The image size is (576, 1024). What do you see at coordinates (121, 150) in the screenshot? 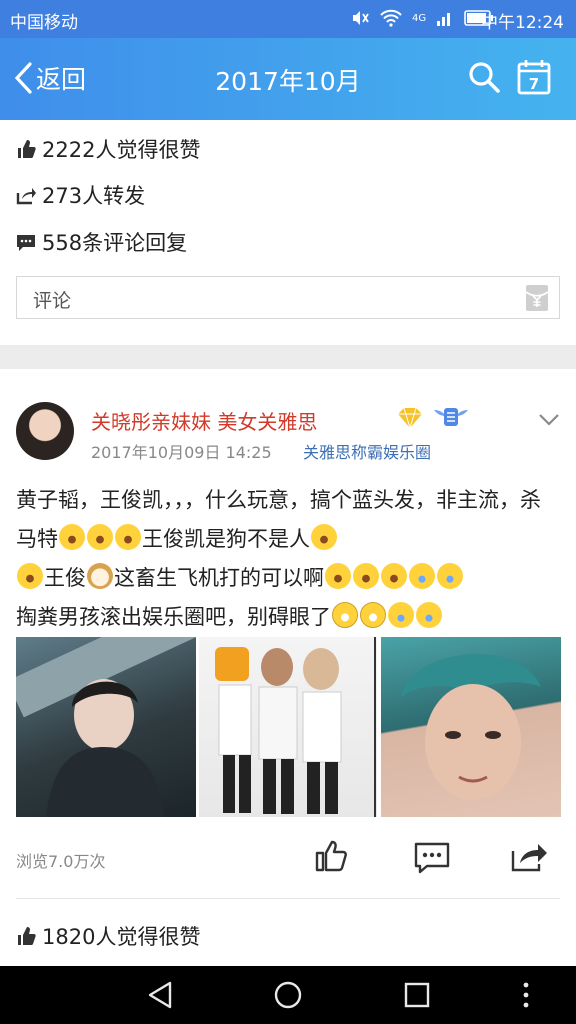
I see `likes-count: 2222人觉得很赞` at bounding box center [121, 150].